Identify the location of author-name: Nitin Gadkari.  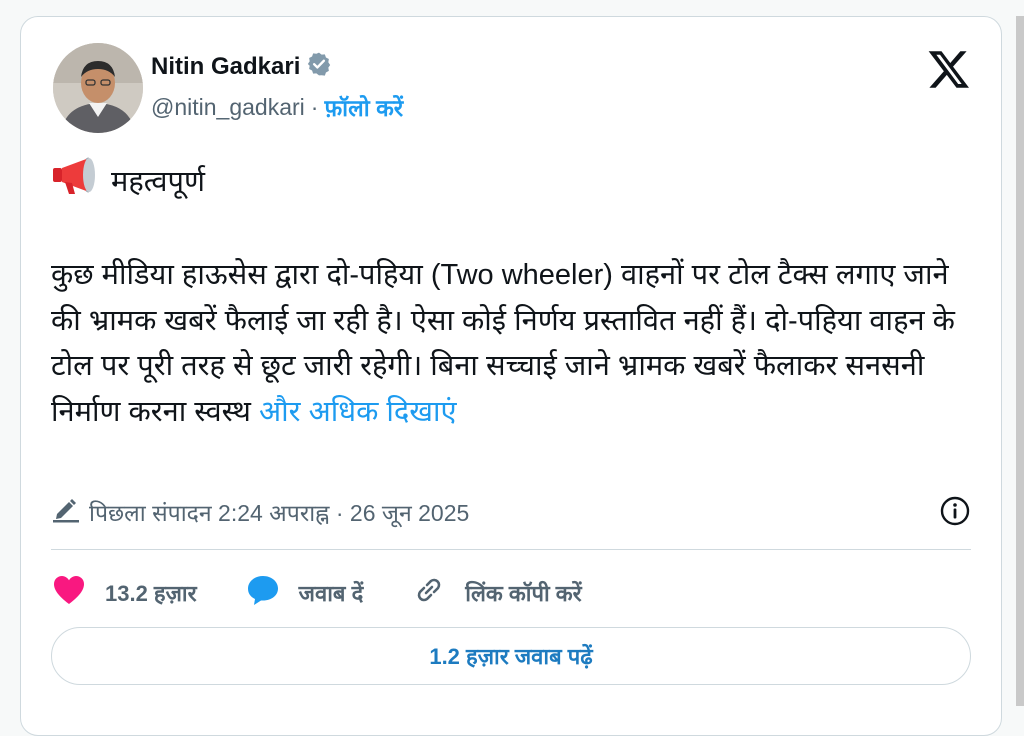
(225, 67).